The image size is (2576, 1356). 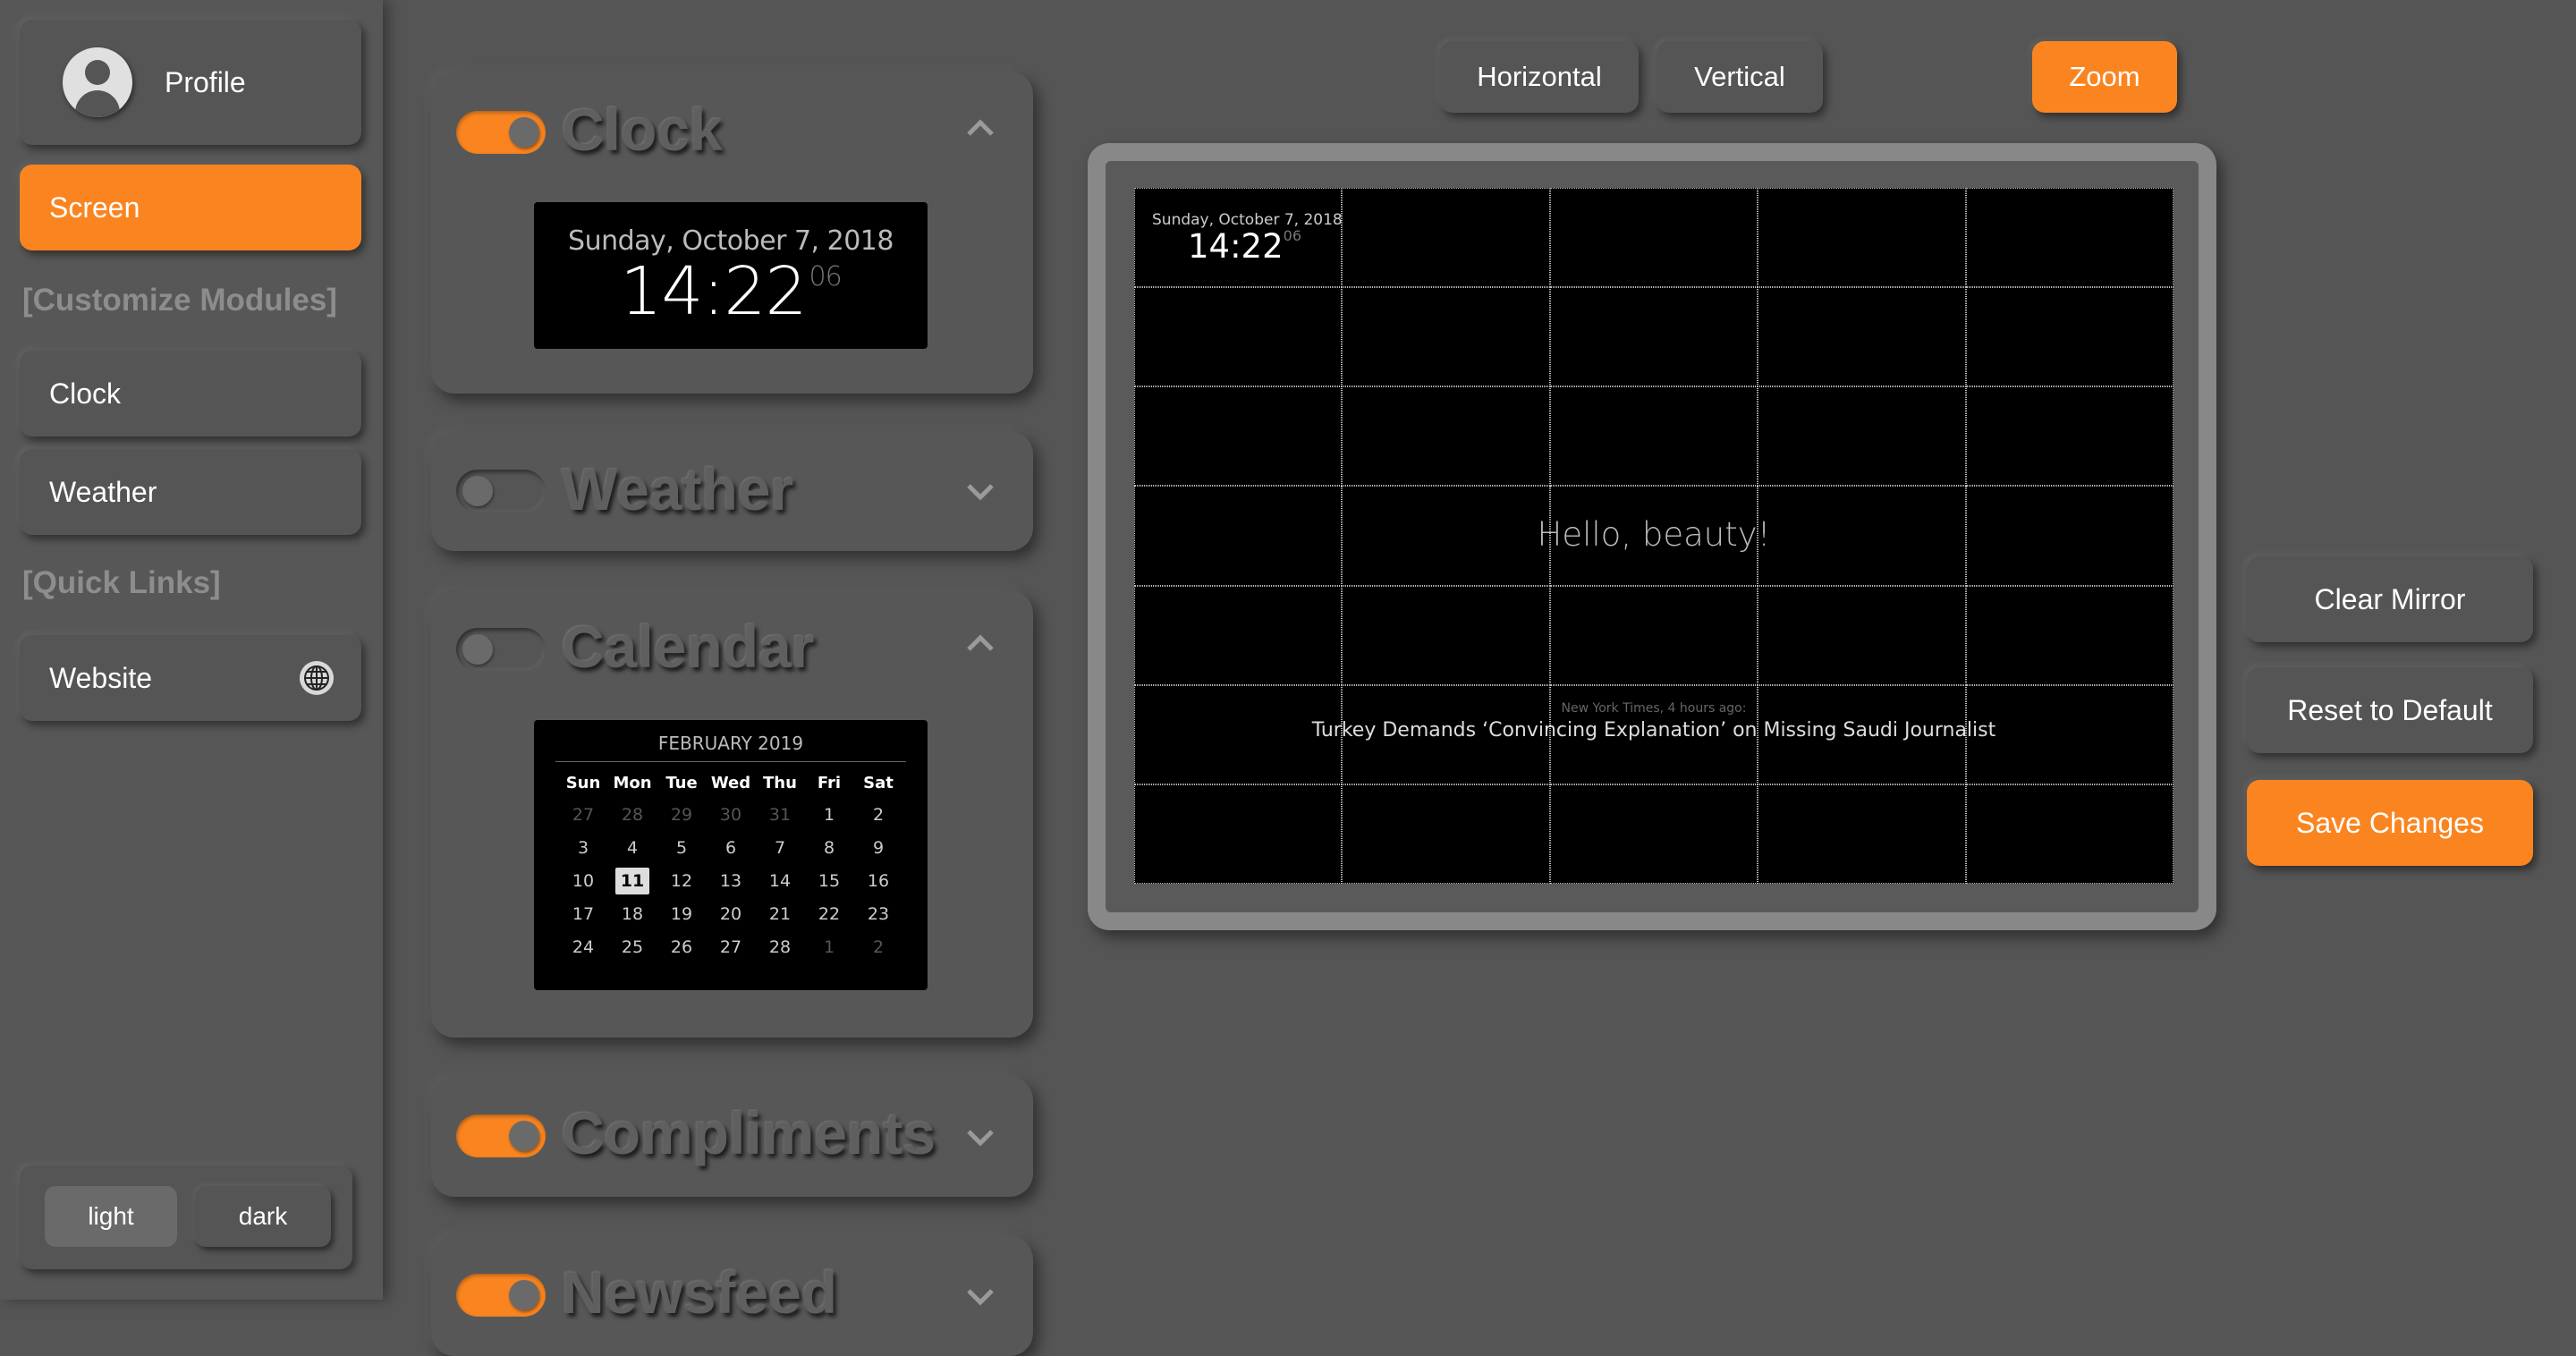 I want to click on calendar-day-number: 24, so click(x=583, y=947).